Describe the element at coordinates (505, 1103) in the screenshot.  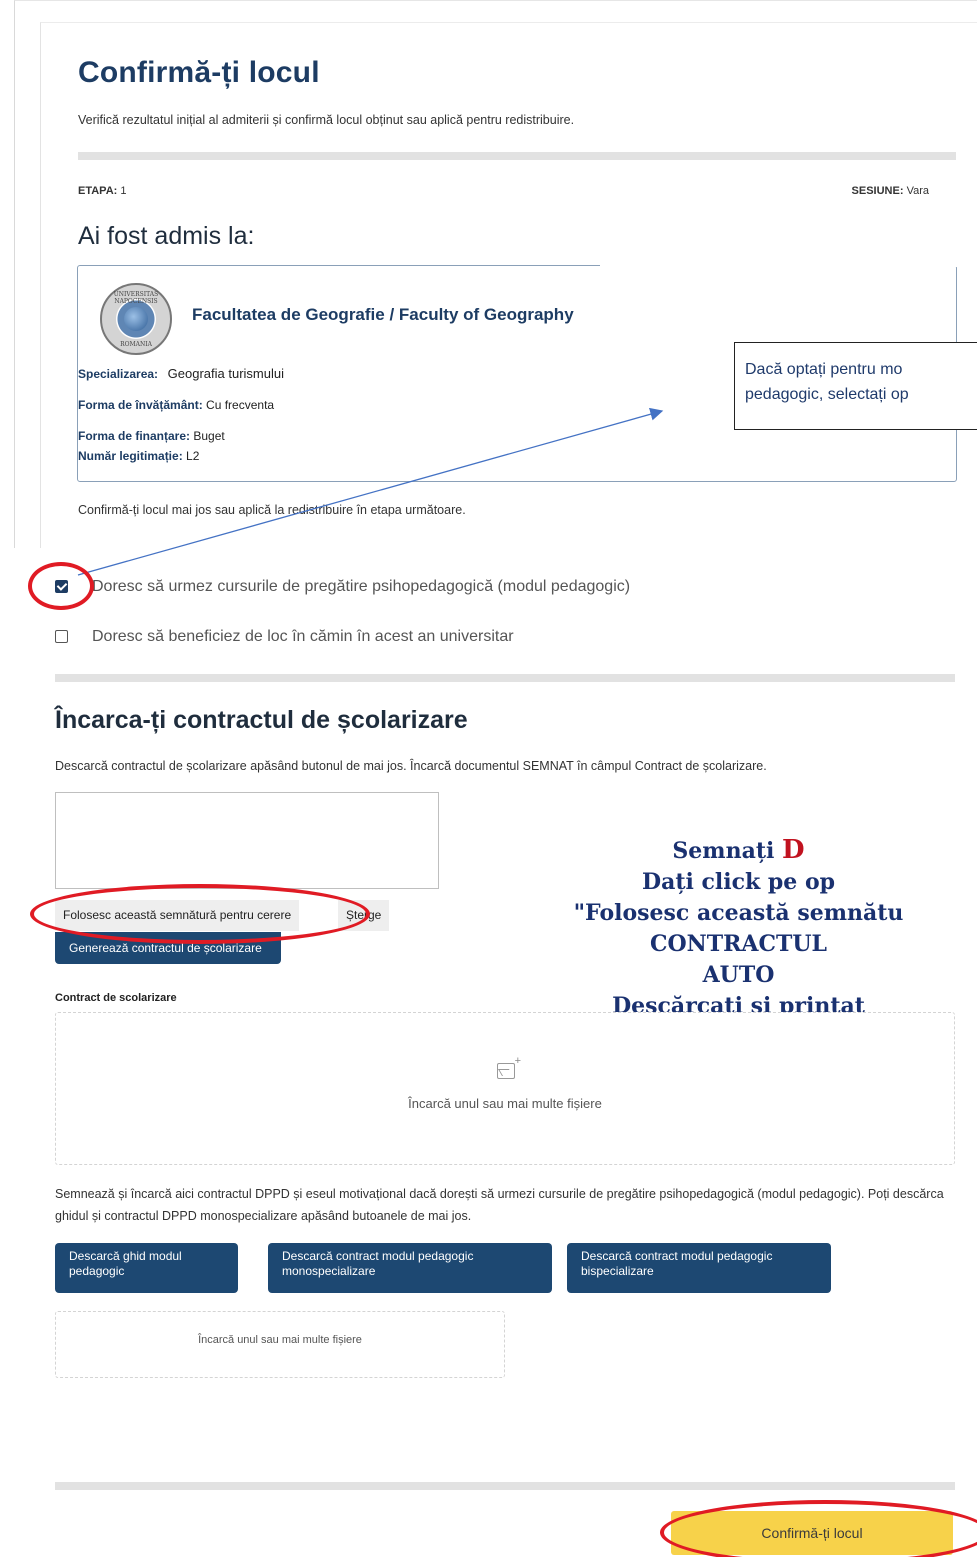
I see `contract-dropzone-text: Încarcă unul sau mai multe fișiere` at that location.